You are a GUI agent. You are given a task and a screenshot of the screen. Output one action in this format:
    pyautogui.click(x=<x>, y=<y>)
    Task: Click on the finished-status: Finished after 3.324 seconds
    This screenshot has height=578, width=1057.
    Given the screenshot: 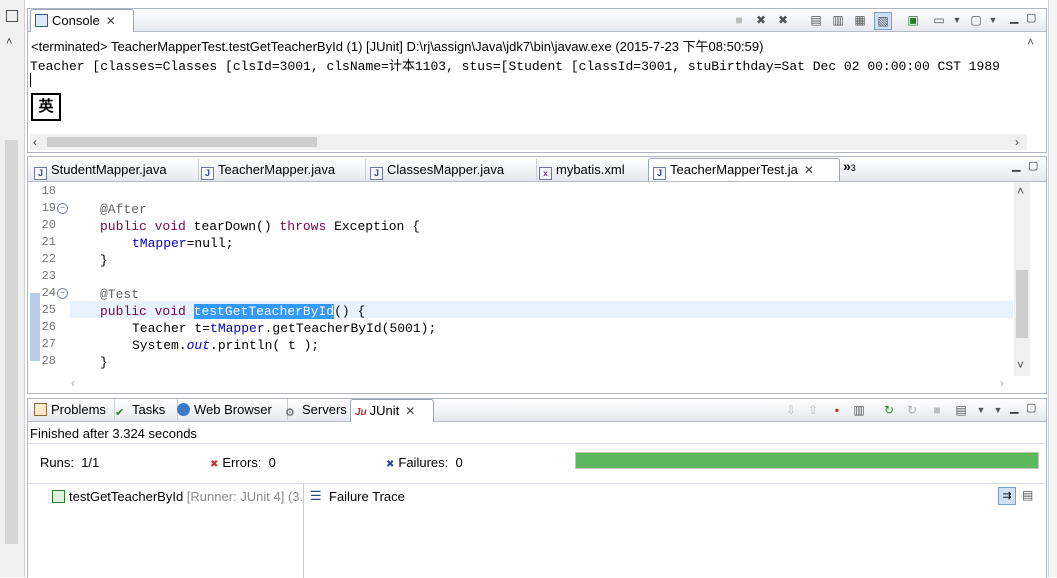 What is the action you would take?
    pyautogui.click(x=113, y=433)
    